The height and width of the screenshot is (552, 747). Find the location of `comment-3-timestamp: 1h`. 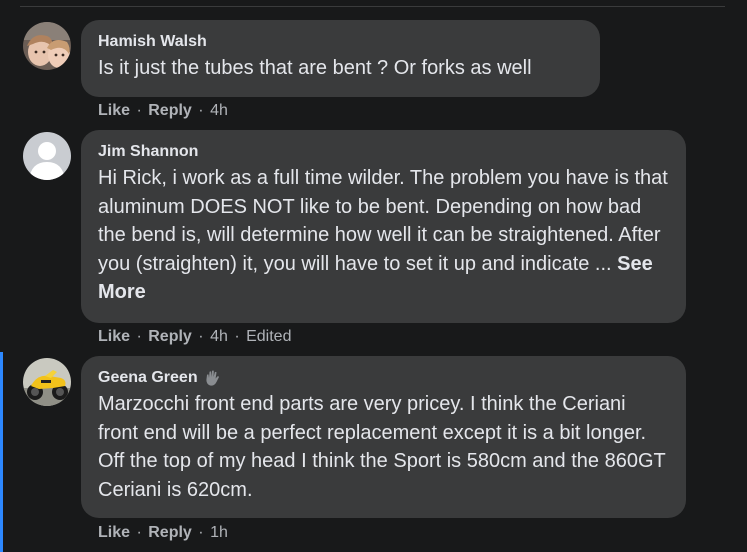

comment-3-timestamp: 1h is located at coordinates (219, 532).